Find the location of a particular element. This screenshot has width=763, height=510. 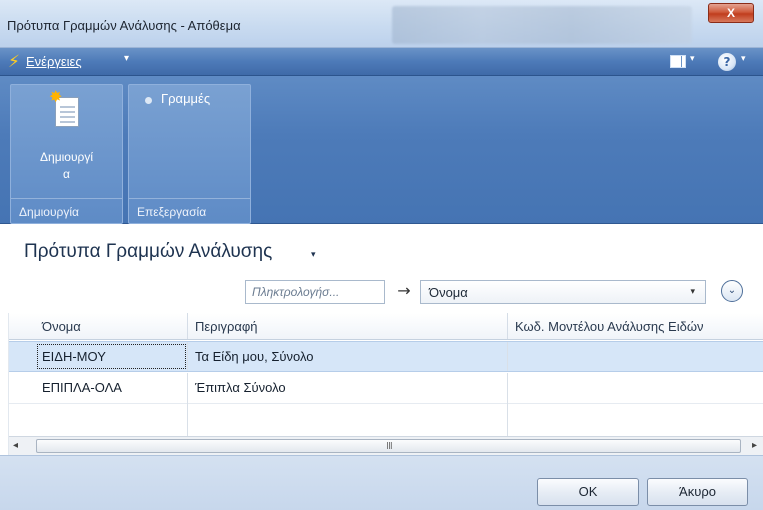

expand-filter-button: ⌄ is located at coordinates (732, 291).